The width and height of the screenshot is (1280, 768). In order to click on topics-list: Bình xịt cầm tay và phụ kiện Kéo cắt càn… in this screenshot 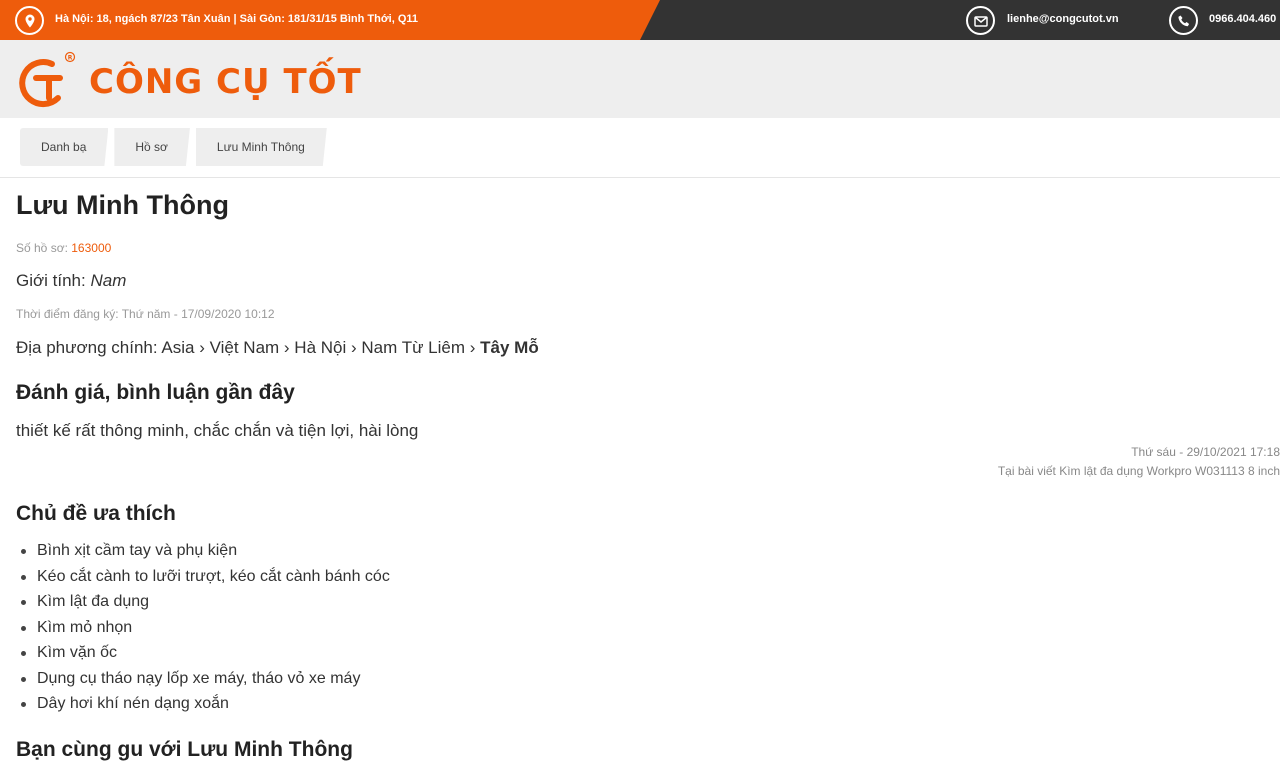, I will do `click(205, 627)`.